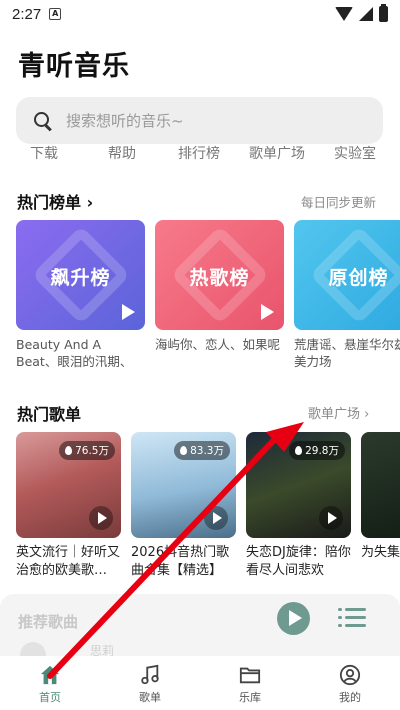  Describe the element at coordinates (44, 153) in the screenshot. I see `quick-nav-download: 下载` at that location.